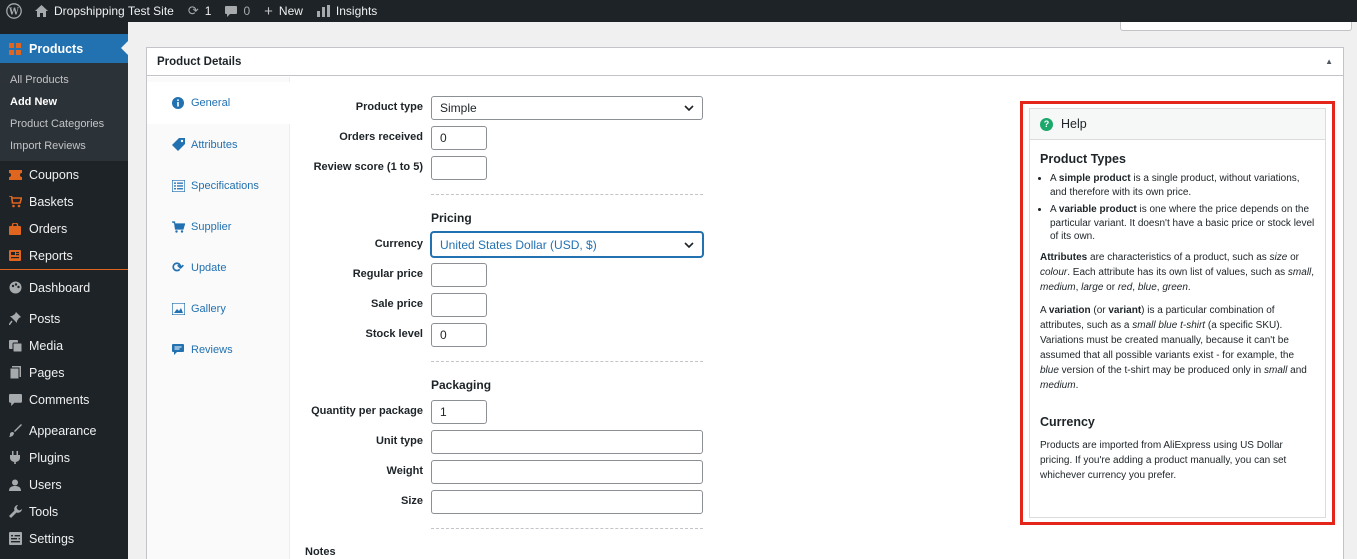 Image resolution: width=1357 pixels, height=559 pixels. Describe the element at coordinates (567, 442) in the screenshot. I see `unit-type-input` at that location.